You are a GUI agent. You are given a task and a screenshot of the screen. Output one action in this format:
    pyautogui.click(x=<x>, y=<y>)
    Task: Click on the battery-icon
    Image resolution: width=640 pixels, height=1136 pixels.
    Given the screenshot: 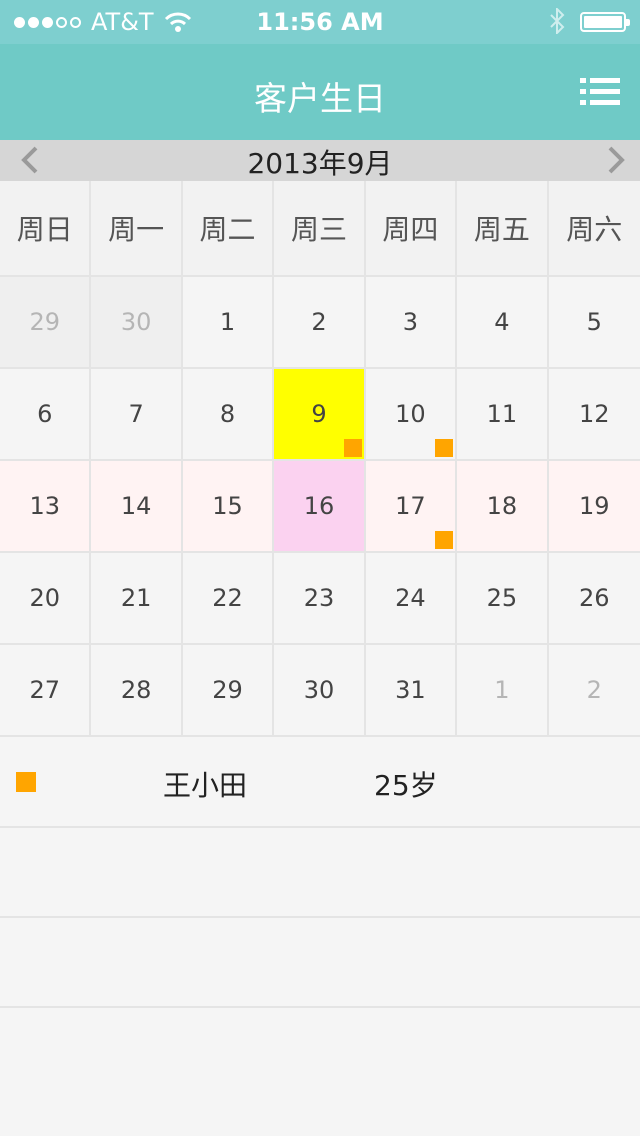 What is the action you would take?
    pyautogui.click(x=605, y=22)
    